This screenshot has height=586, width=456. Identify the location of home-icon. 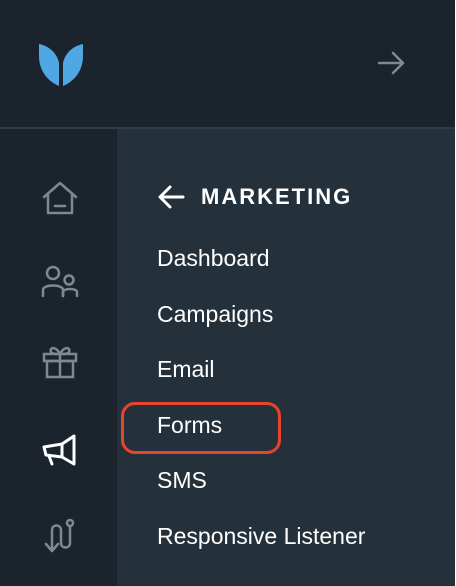
(60, 200).